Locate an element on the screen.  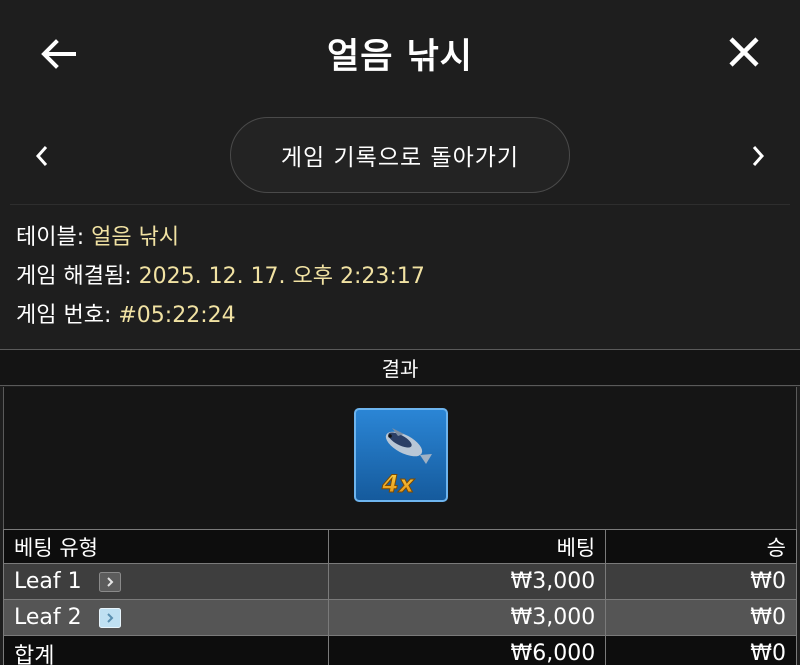
table-info: 테이블: 얼음 낚시 is located at coordinates (97, 238).